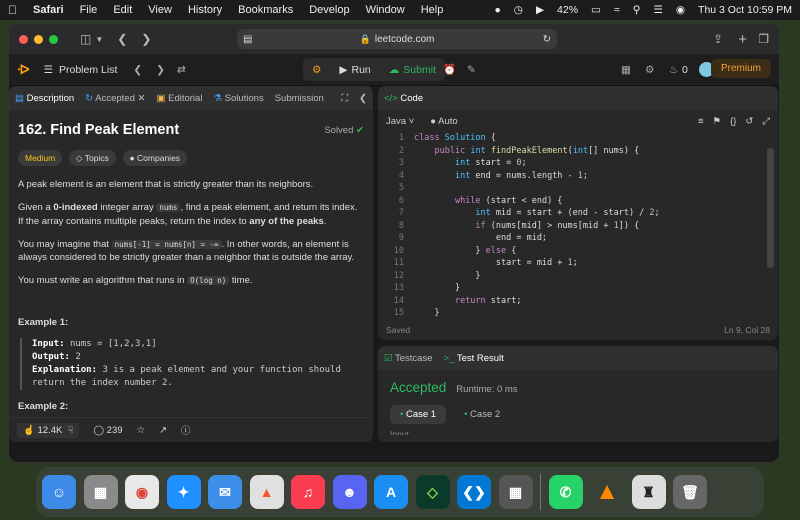 This screenshot has height=520, width=800. I want to click on close-window-button, so click(23, 39).